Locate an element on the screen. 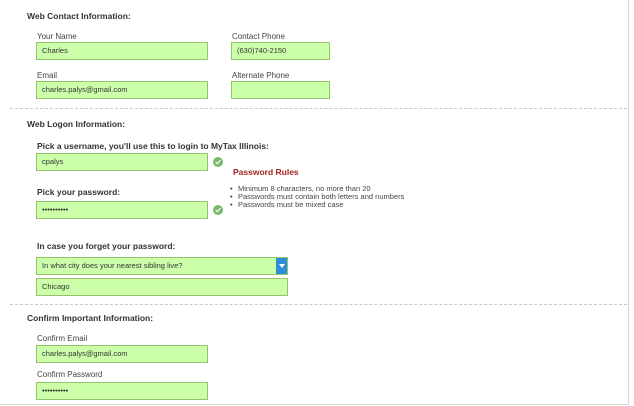 This screenshot has width=634, height=406. chevron-down-icon is located at coordinates (281, 266).